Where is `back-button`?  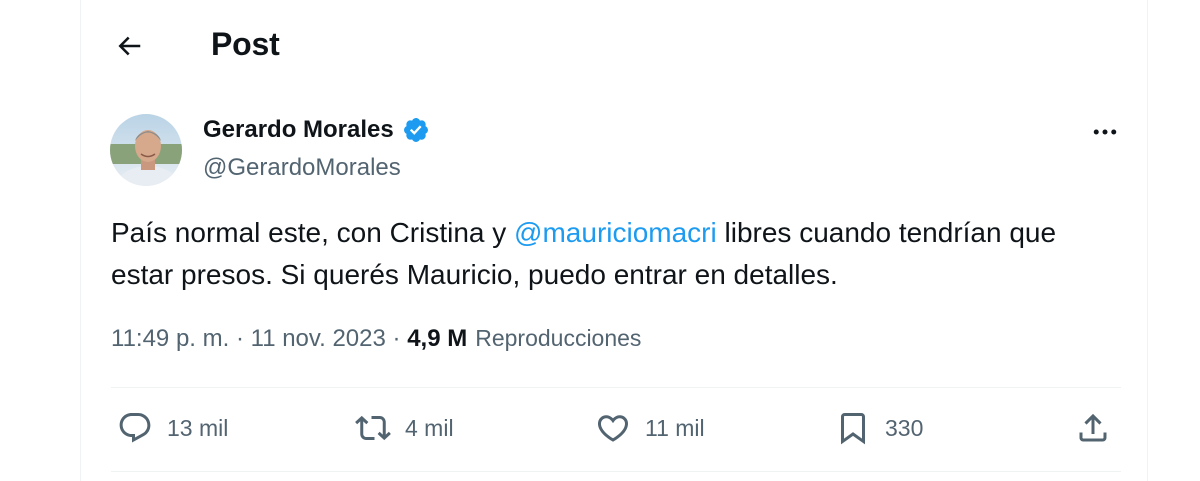 back-button is located at coordinates (129, 46).